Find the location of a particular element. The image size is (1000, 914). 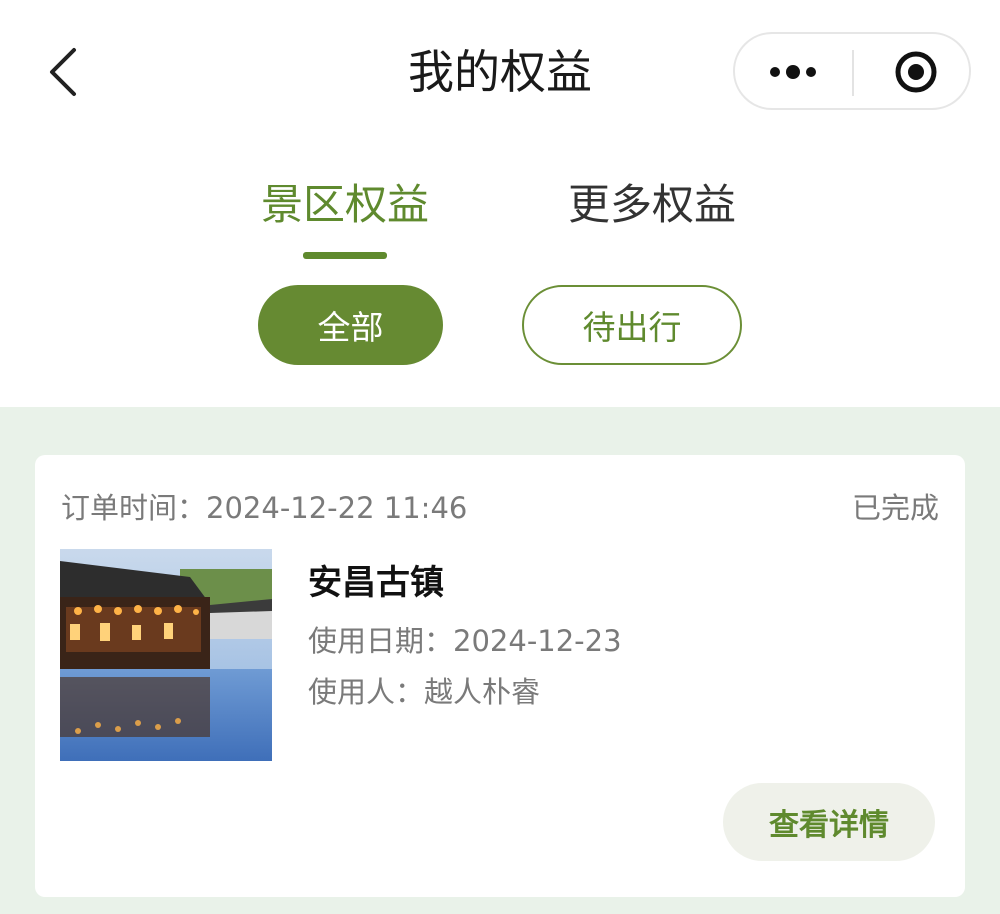

capsule-divider is located at coordinates (853, 73).